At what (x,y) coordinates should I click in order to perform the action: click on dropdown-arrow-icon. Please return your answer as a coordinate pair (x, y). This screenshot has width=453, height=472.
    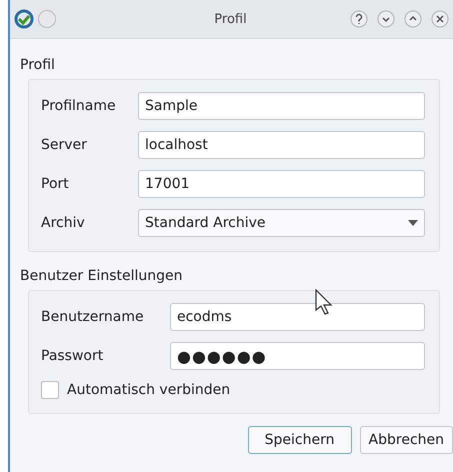
    Looking at the image, I should click on (413, 223).